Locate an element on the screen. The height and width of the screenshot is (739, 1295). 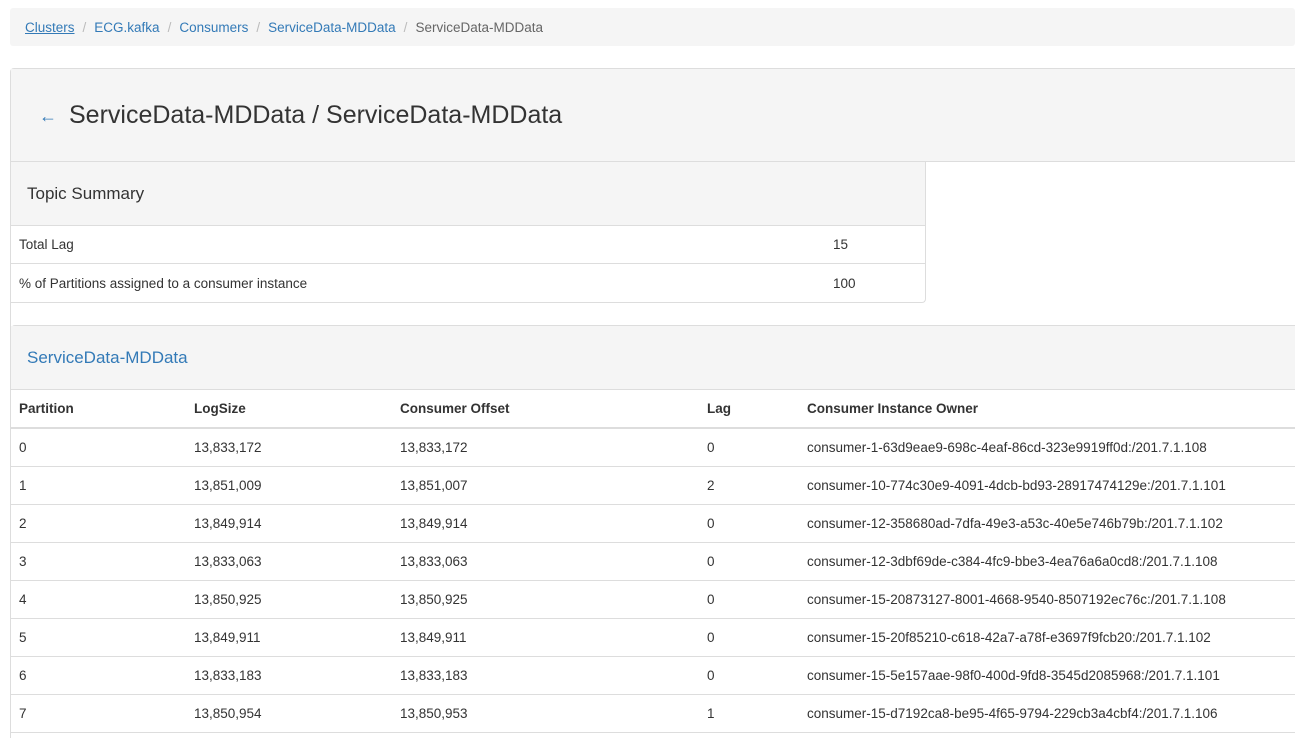
cell-consumer-offset: 13,833,172 is located at coordinates (545, 447).